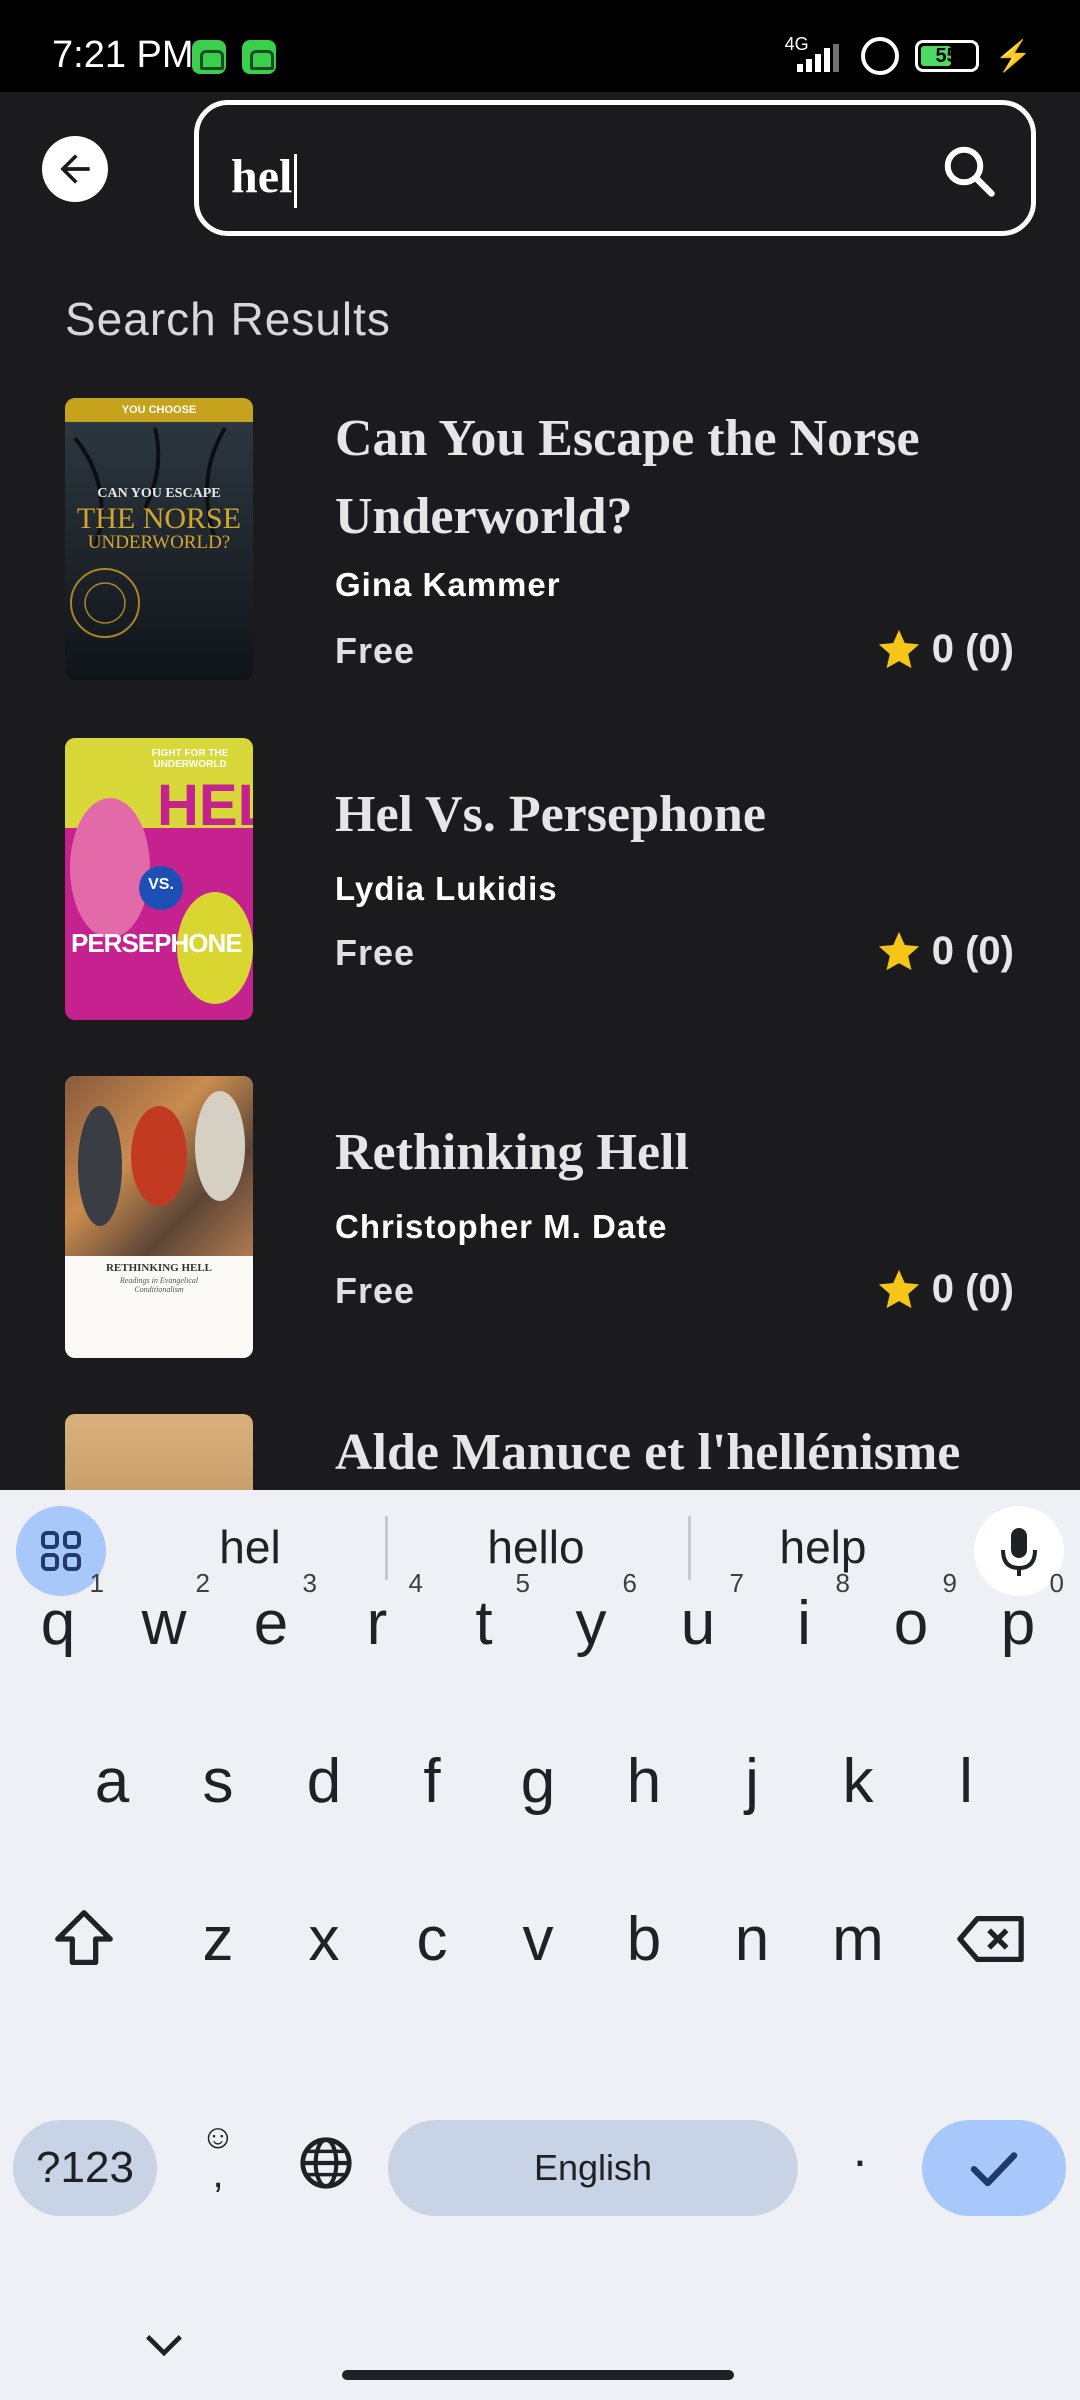 The width and height of the screenshot is (1080, 2400). What do you see at coordinates (157, 943) in the screenshot?
I see `cover-text: PERSEPHONE` at bounding box center [157, 943].